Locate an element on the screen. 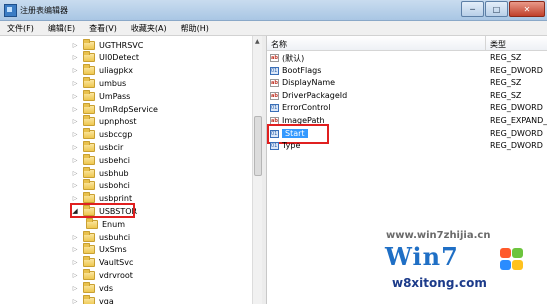 Image resolution: width=547 pixels, height=304 pixels. window-controls: ─ □ ✕ is located at coordinates (502, 9).